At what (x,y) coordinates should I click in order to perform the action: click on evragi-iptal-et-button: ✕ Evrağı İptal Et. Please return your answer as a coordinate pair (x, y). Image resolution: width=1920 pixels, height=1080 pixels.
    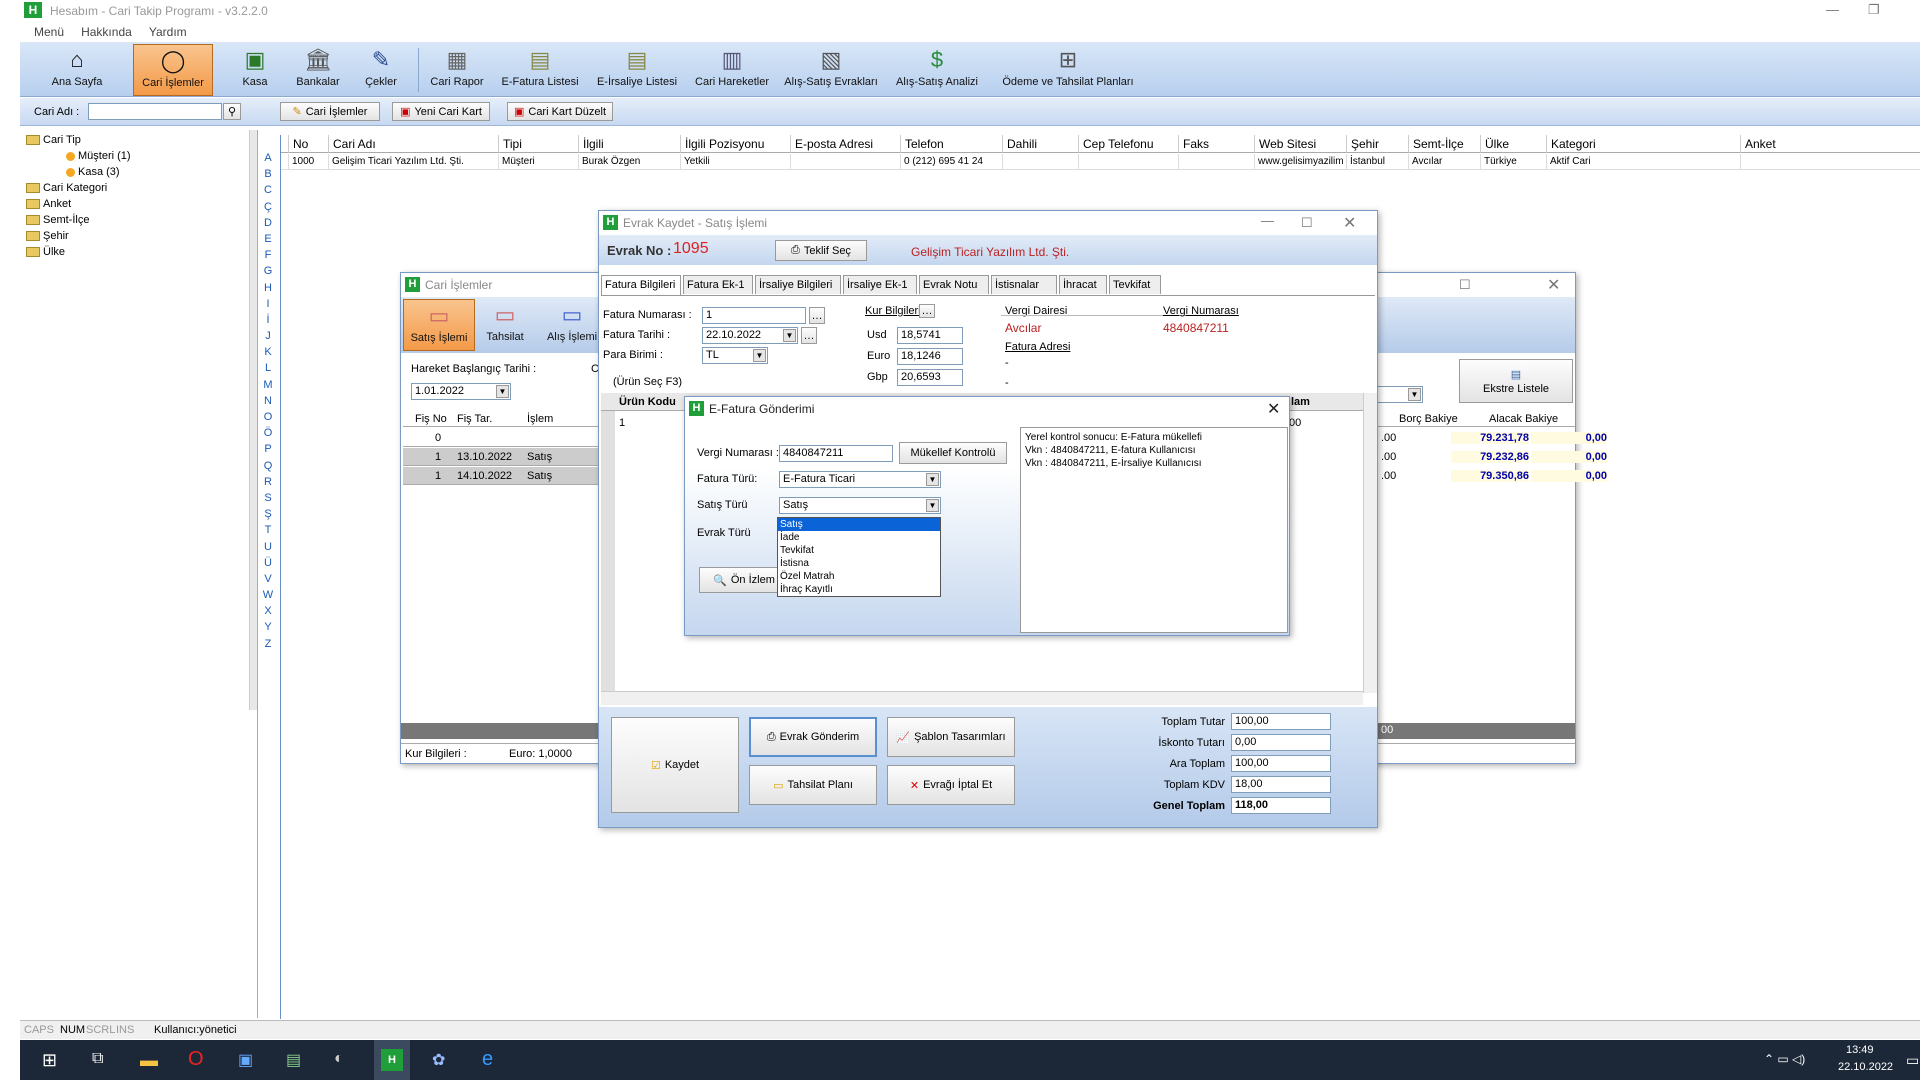
    Looking at the image, I should click on (951, 785).